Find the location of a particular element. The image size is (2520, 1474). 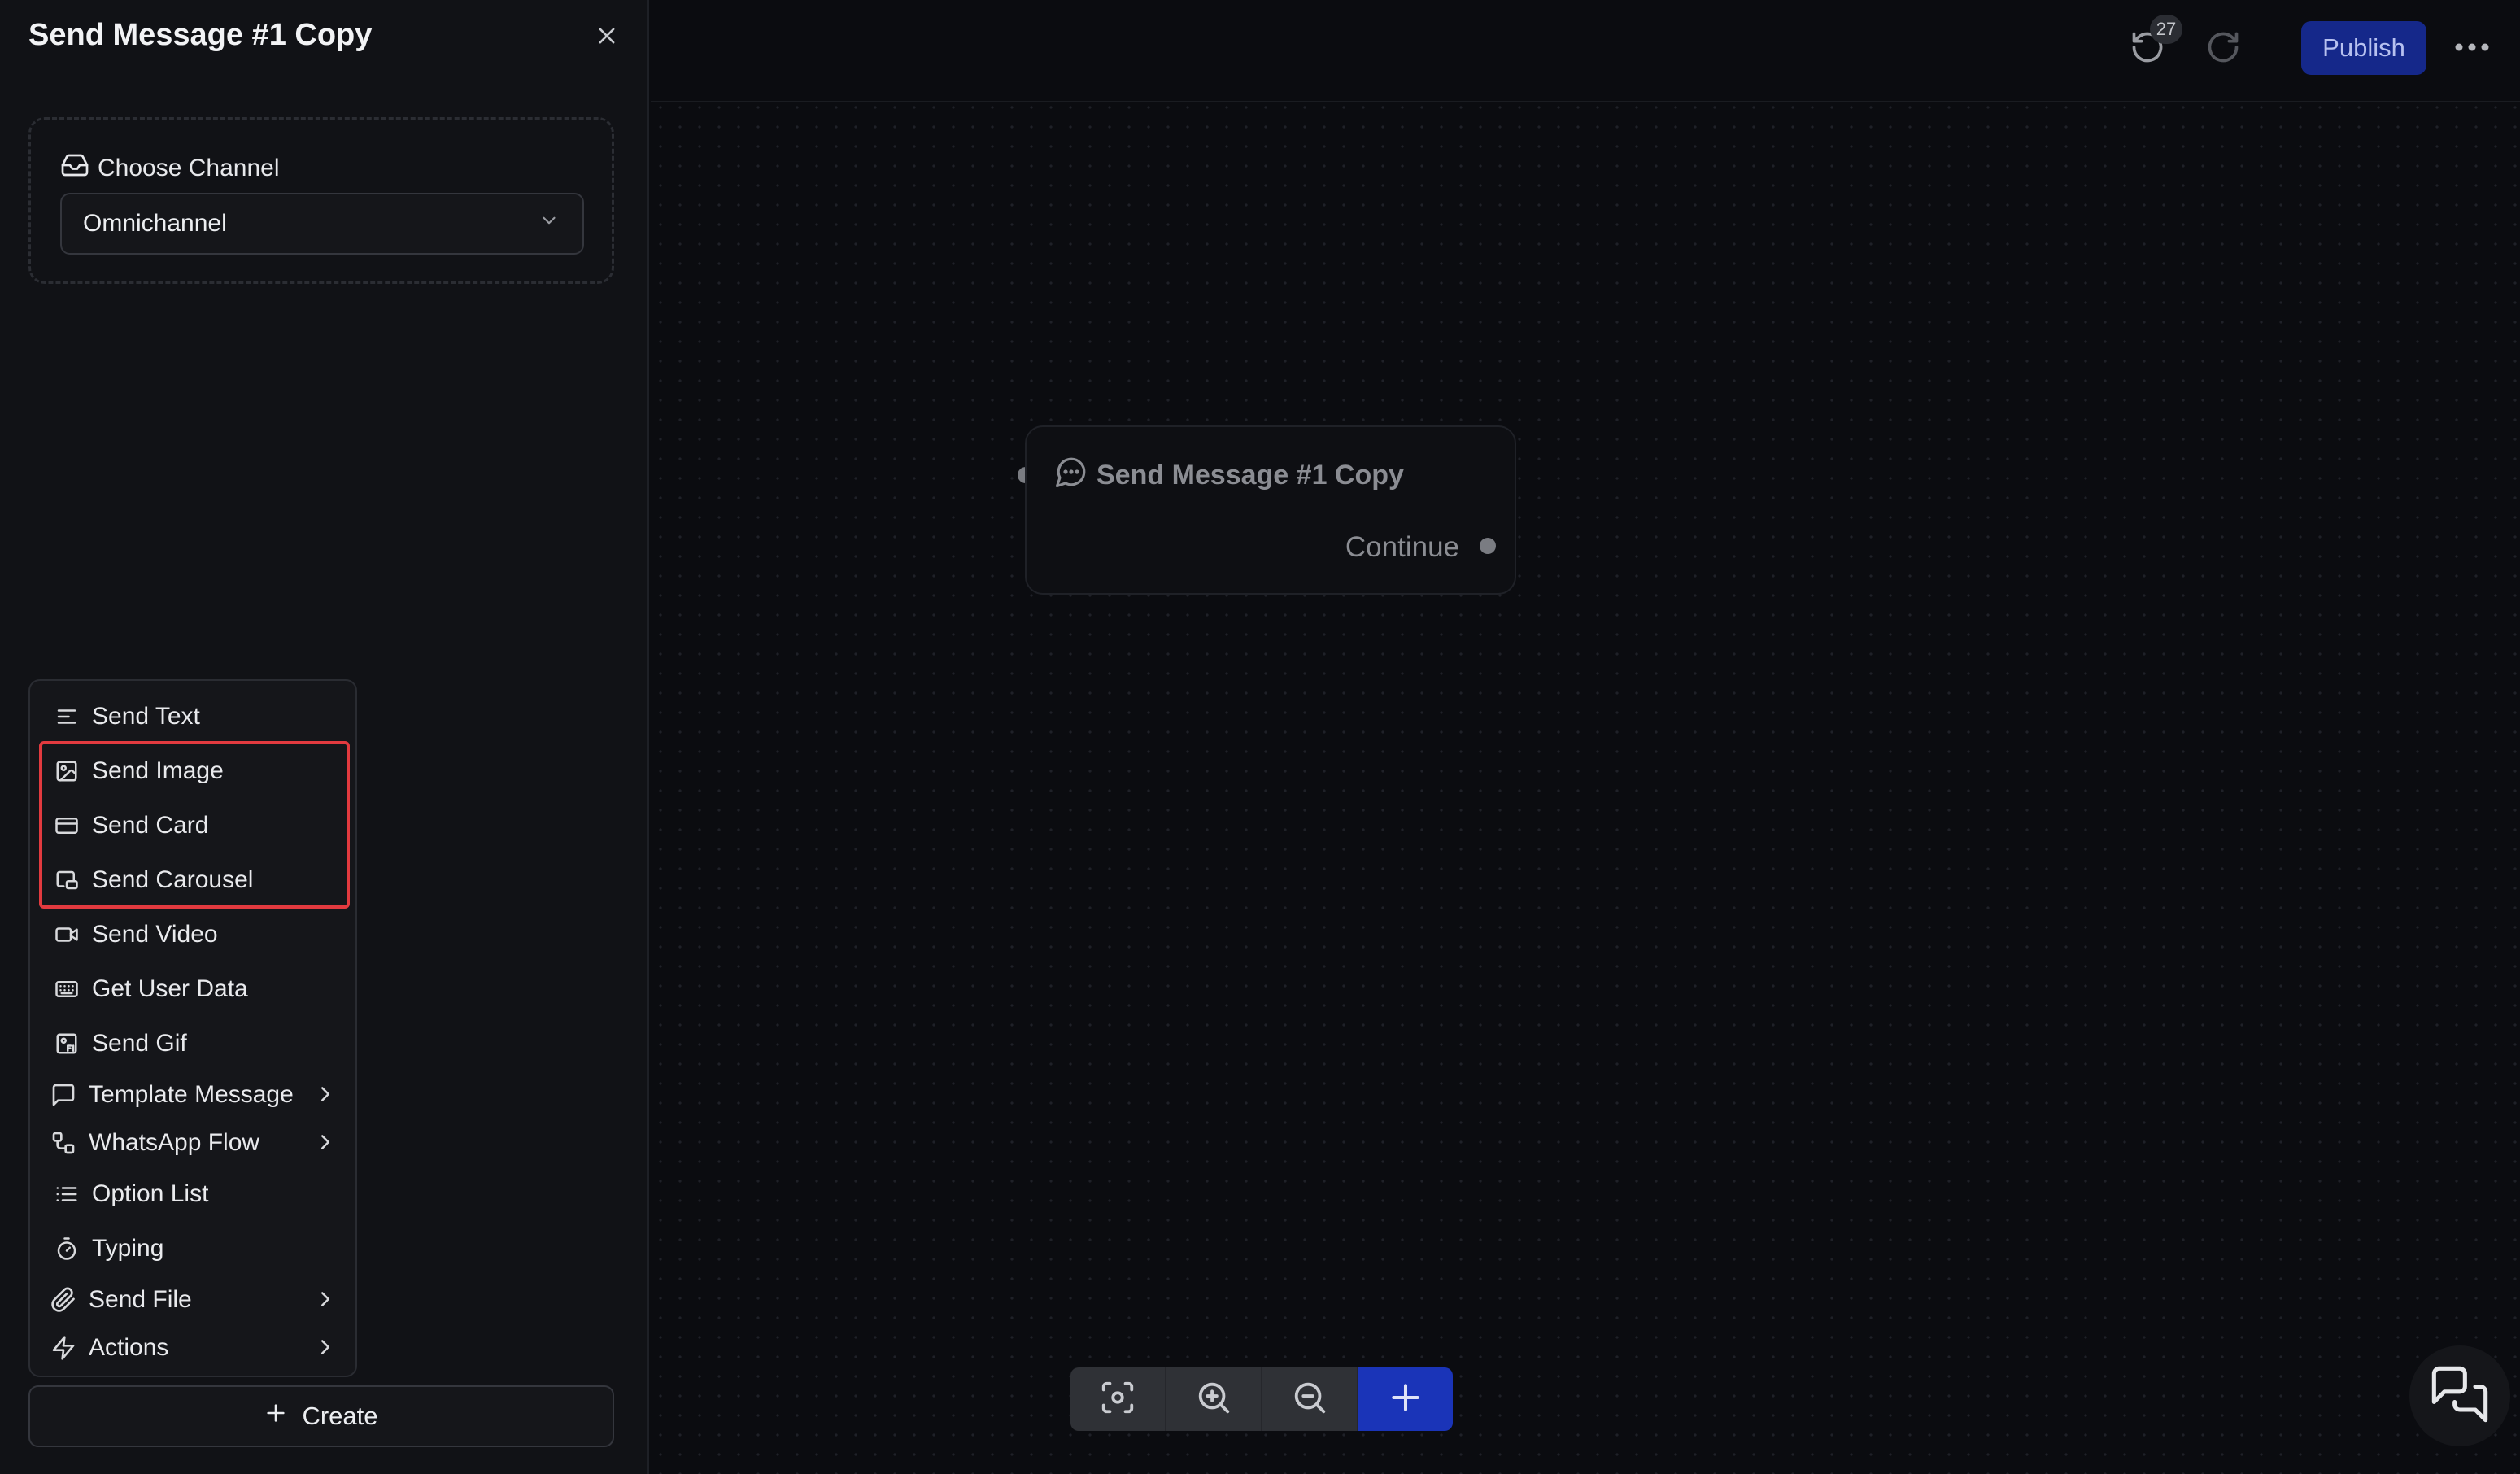

card-icon is located at coordinates (67, 826).